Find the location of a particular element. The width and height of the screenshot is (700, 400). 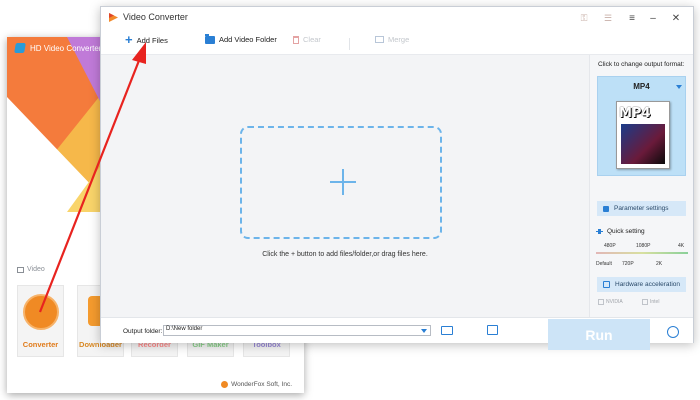

output-format-name: MP4 is located at coordinates (641, 86).